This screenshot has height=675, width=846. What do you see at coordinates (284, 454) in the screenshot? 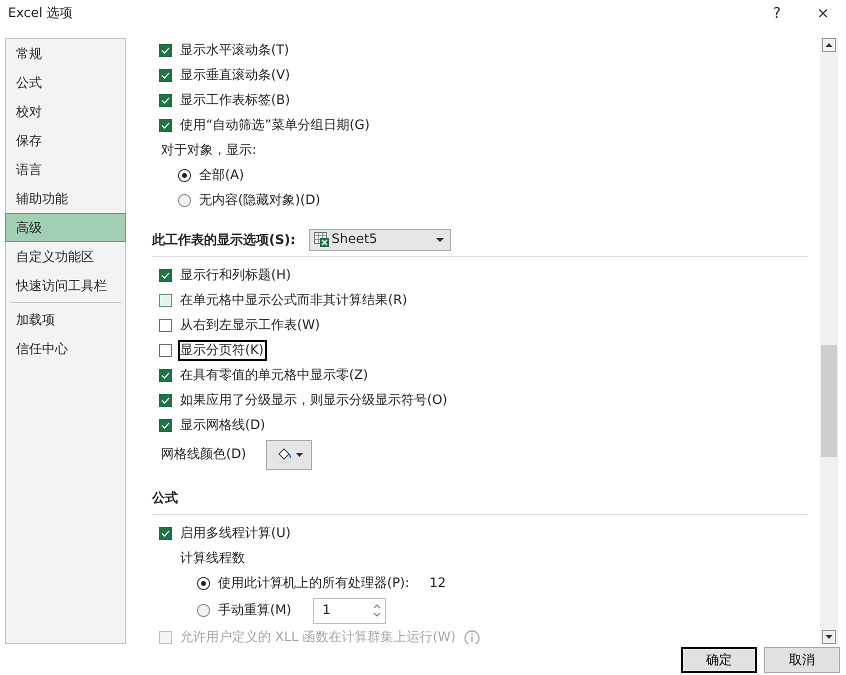
I see `paint-bucket-icon` at bounding box center [284, 454].